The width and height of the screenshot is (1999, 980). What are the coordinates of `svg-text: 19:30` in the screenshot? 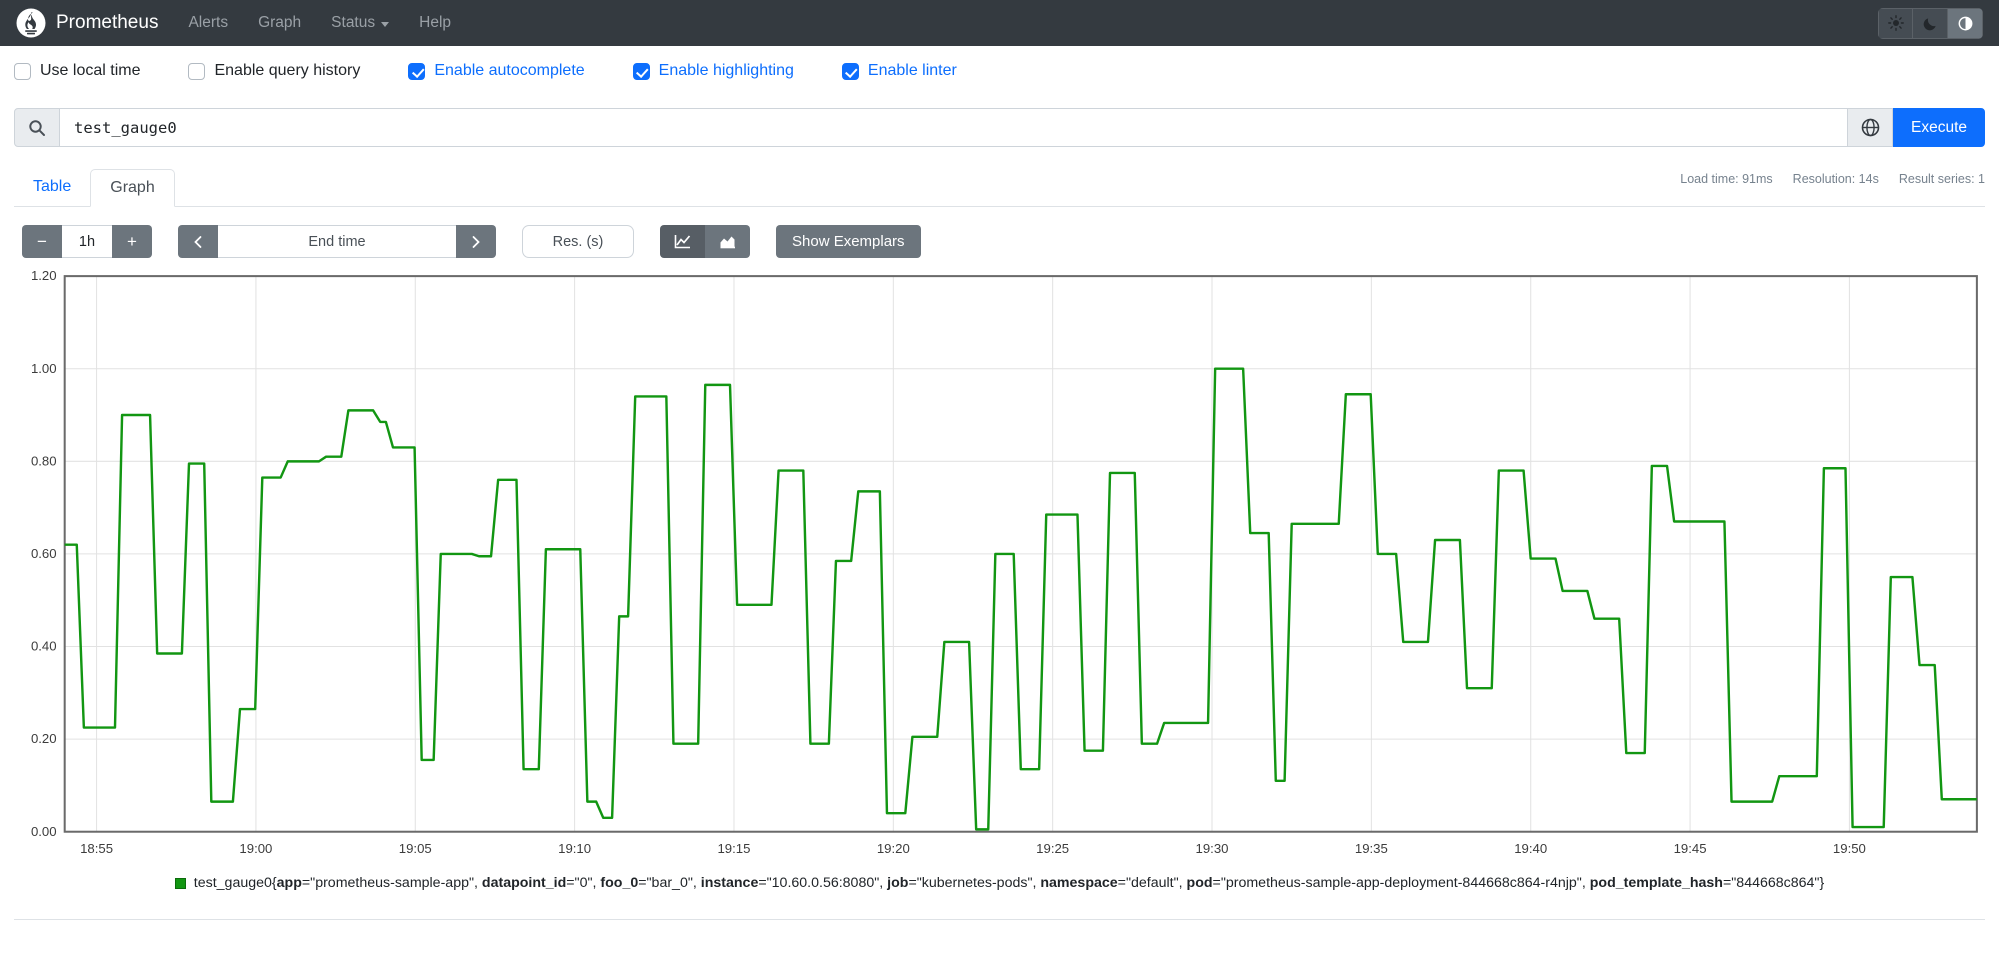 It's located at (1212, 848).